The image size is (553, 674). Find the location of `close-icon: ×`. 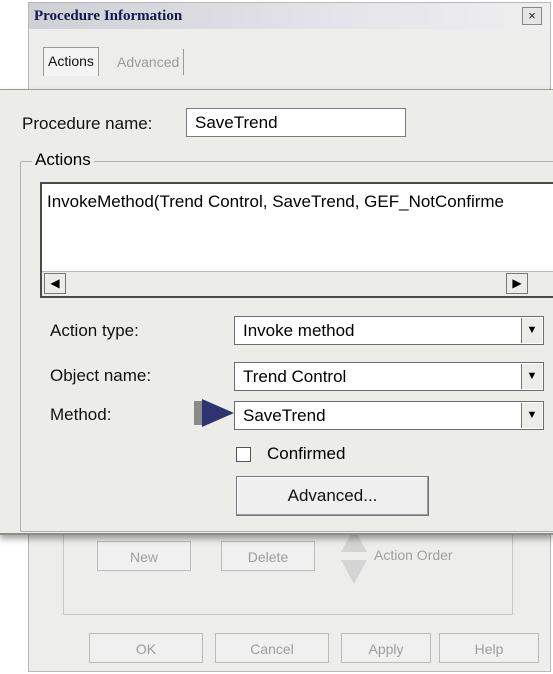

close-icon: × is located at coordinates (532, 16).